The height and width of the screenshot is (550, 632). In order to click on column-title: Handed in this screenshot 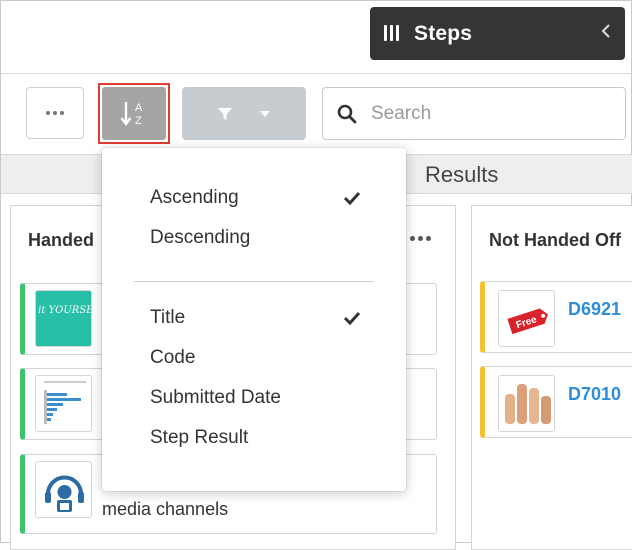, I will do `click(61, 240)`.